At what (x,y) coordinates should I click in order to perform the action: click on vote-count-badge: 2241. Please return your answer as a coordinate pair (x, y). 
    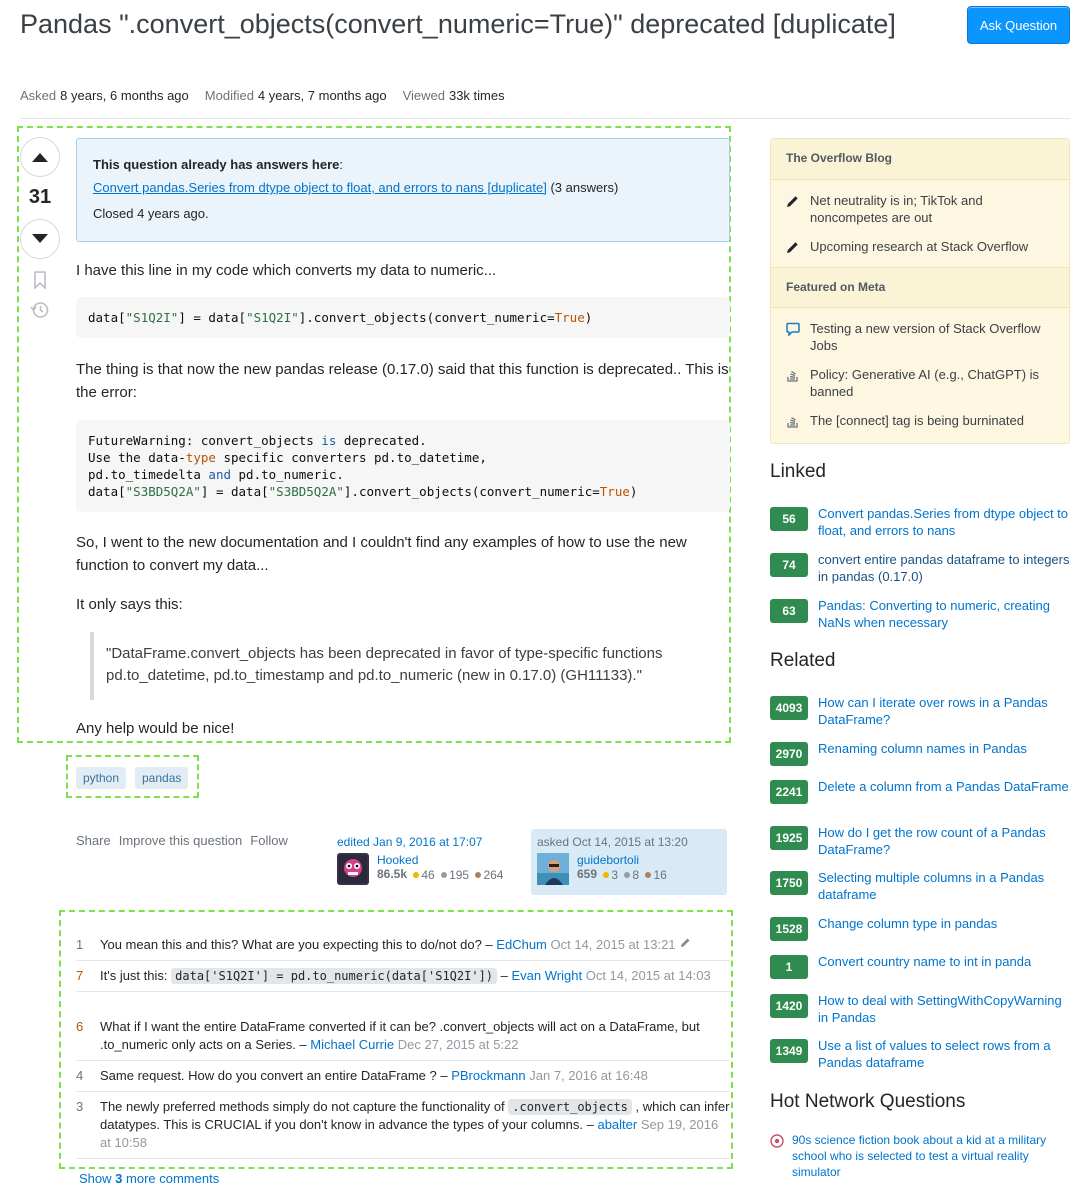
    Looking at the image, I should click on (789, 792).